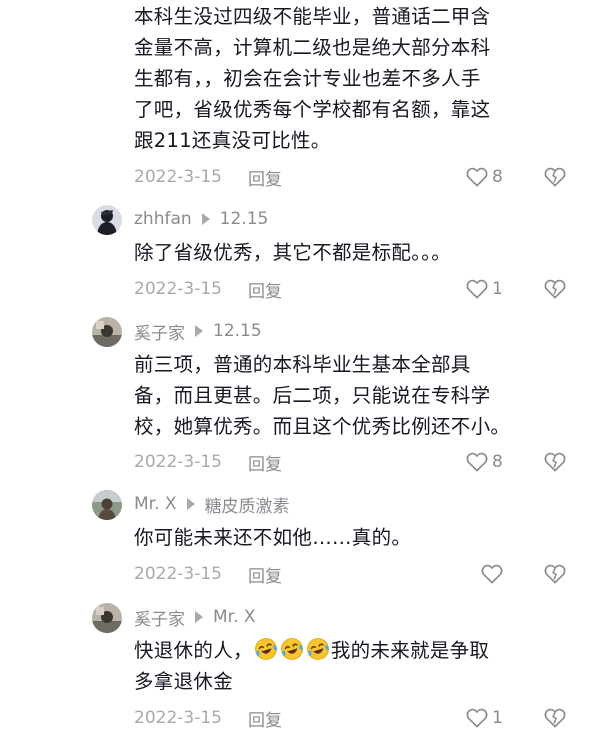 The image size is (591, 749). What do you see at coordinates (163, 219) in the screenshot?
I see `comment-username: zhhfan` at bounding box center [163, 219].